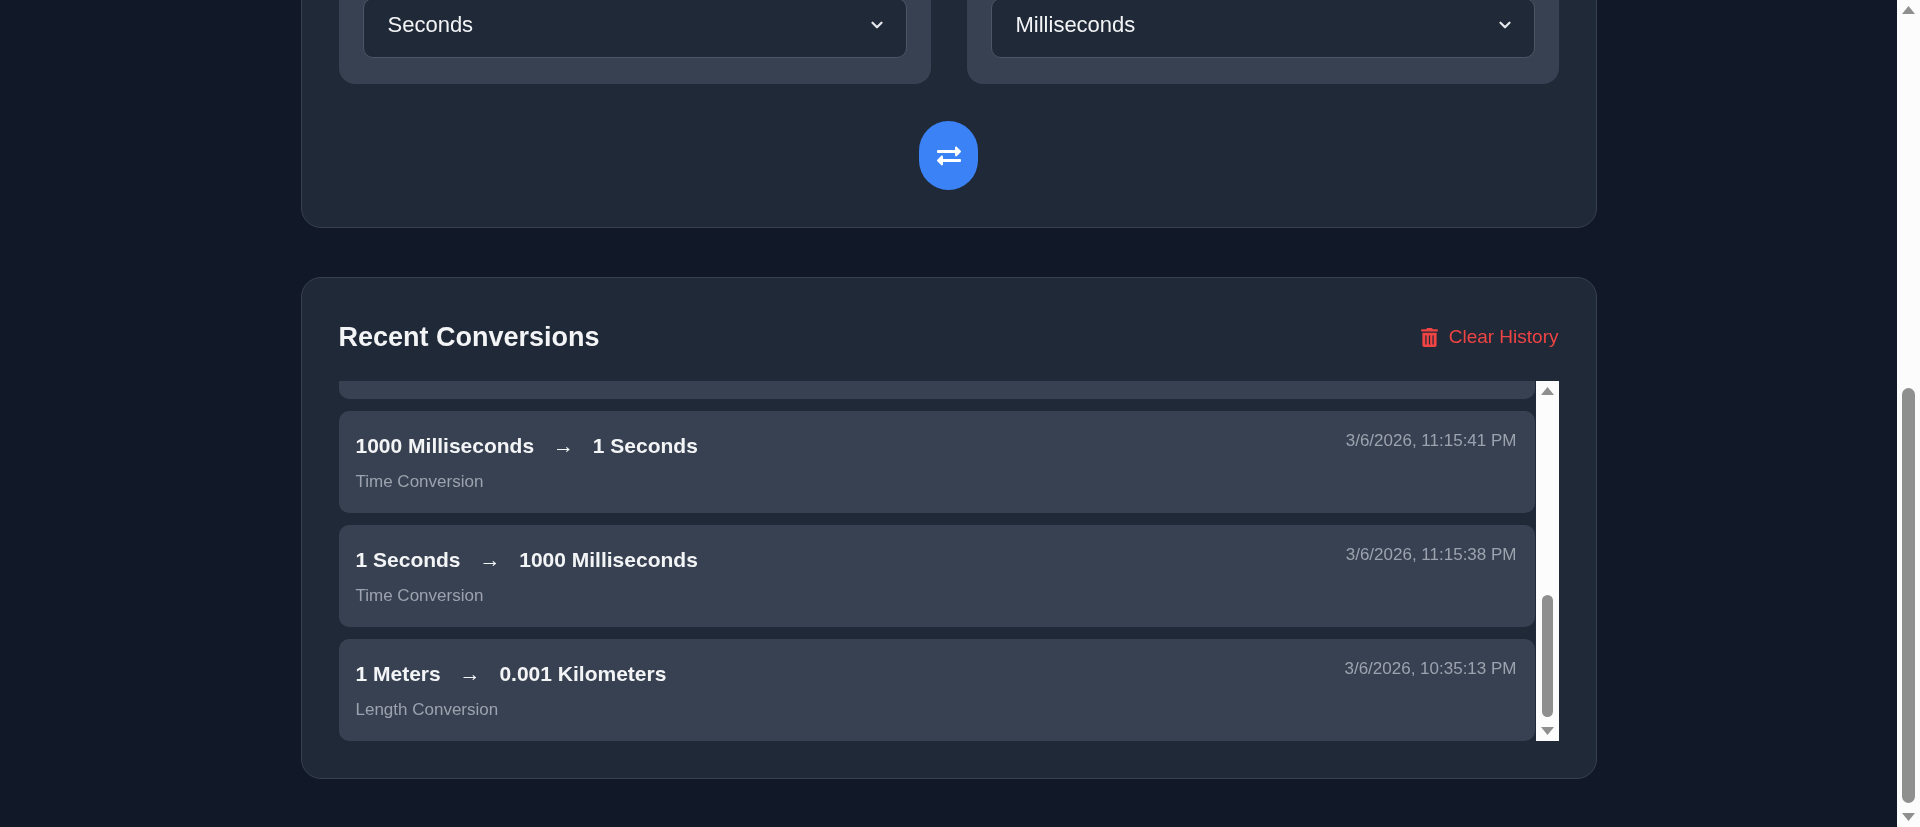  I want to click on unit-select: Seconds, so click(634, 29).